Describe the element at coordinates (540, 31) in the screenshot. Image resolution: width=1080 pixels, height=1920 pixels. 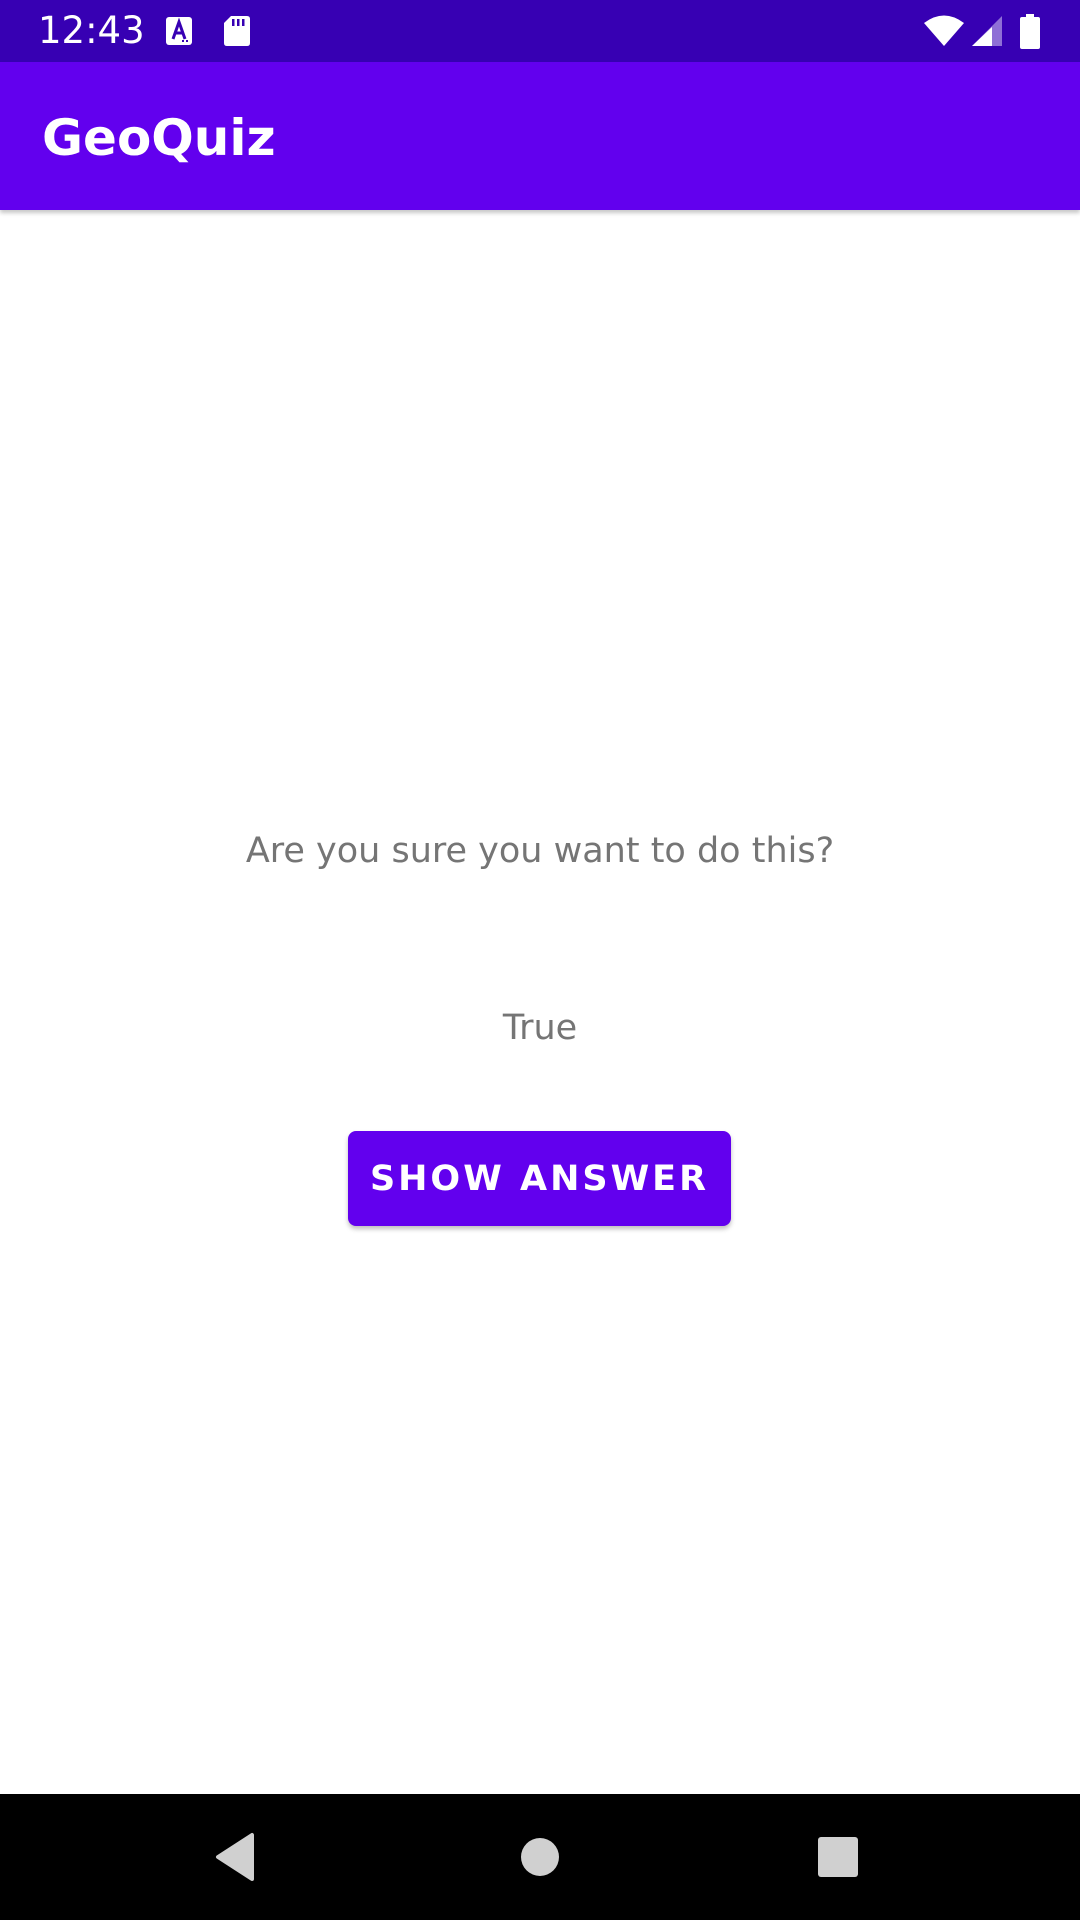
I see `status-bar: 12:43` at that location.